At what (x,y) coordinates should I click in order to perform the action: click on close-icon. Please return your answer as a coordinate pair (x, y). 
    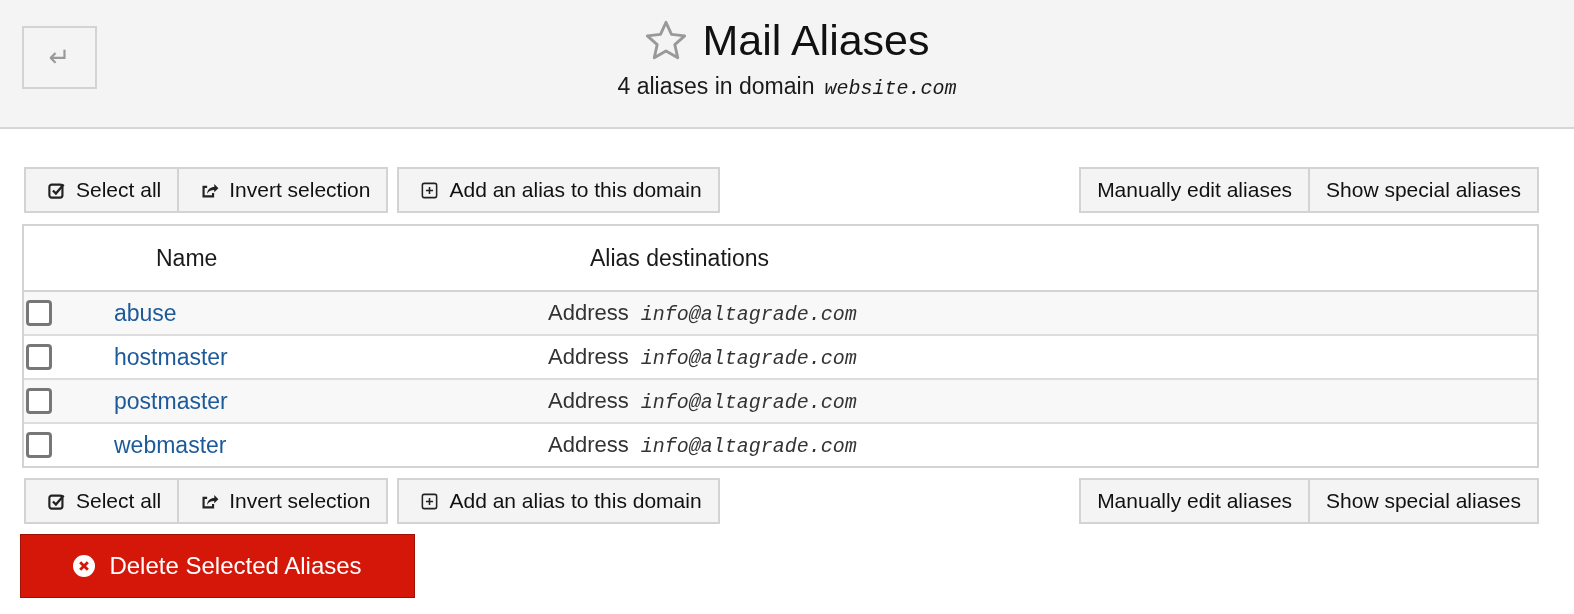
    Looking at the image, I should click on (84, 566).